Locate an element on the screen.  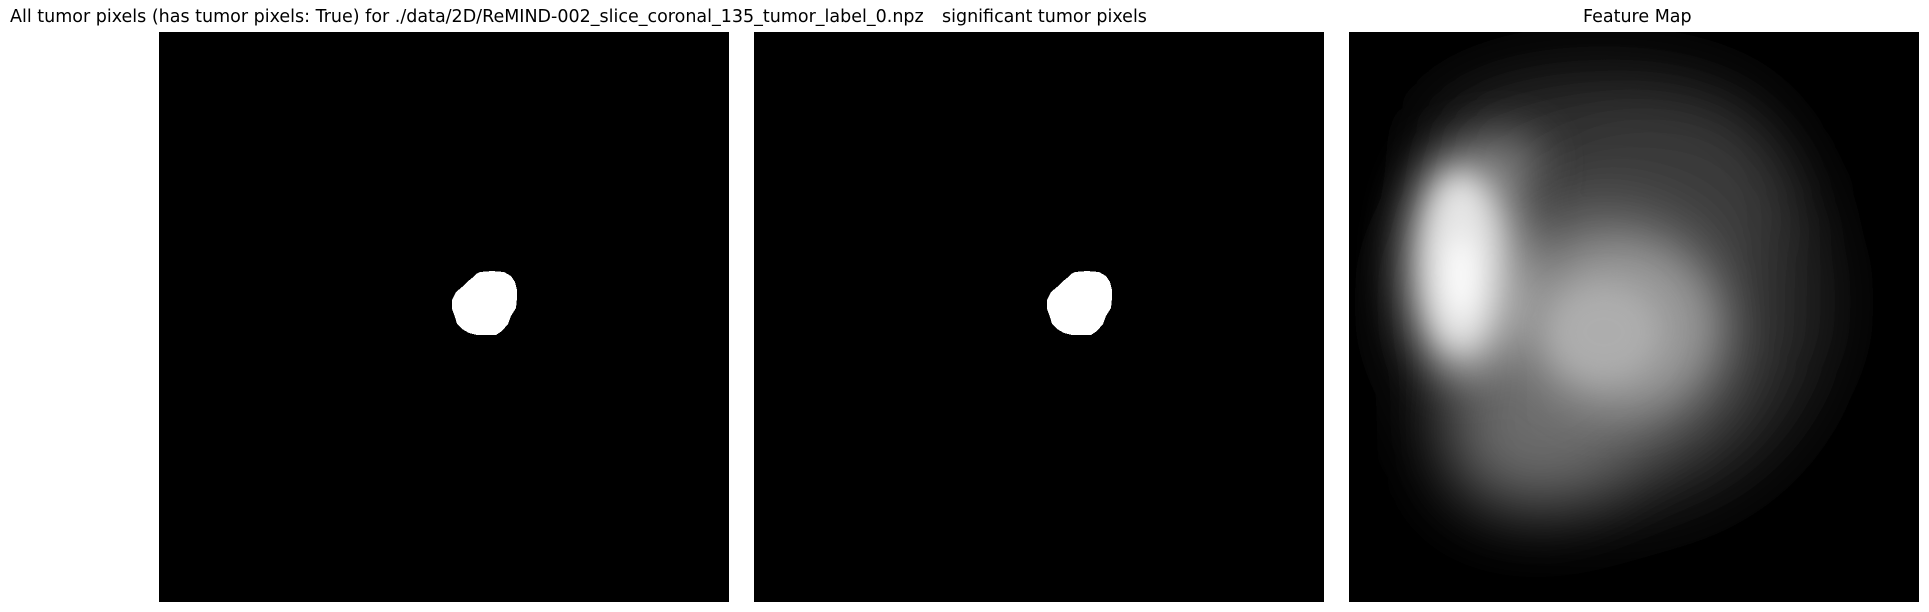
tumor-blob is located at coordinates (484, 303).